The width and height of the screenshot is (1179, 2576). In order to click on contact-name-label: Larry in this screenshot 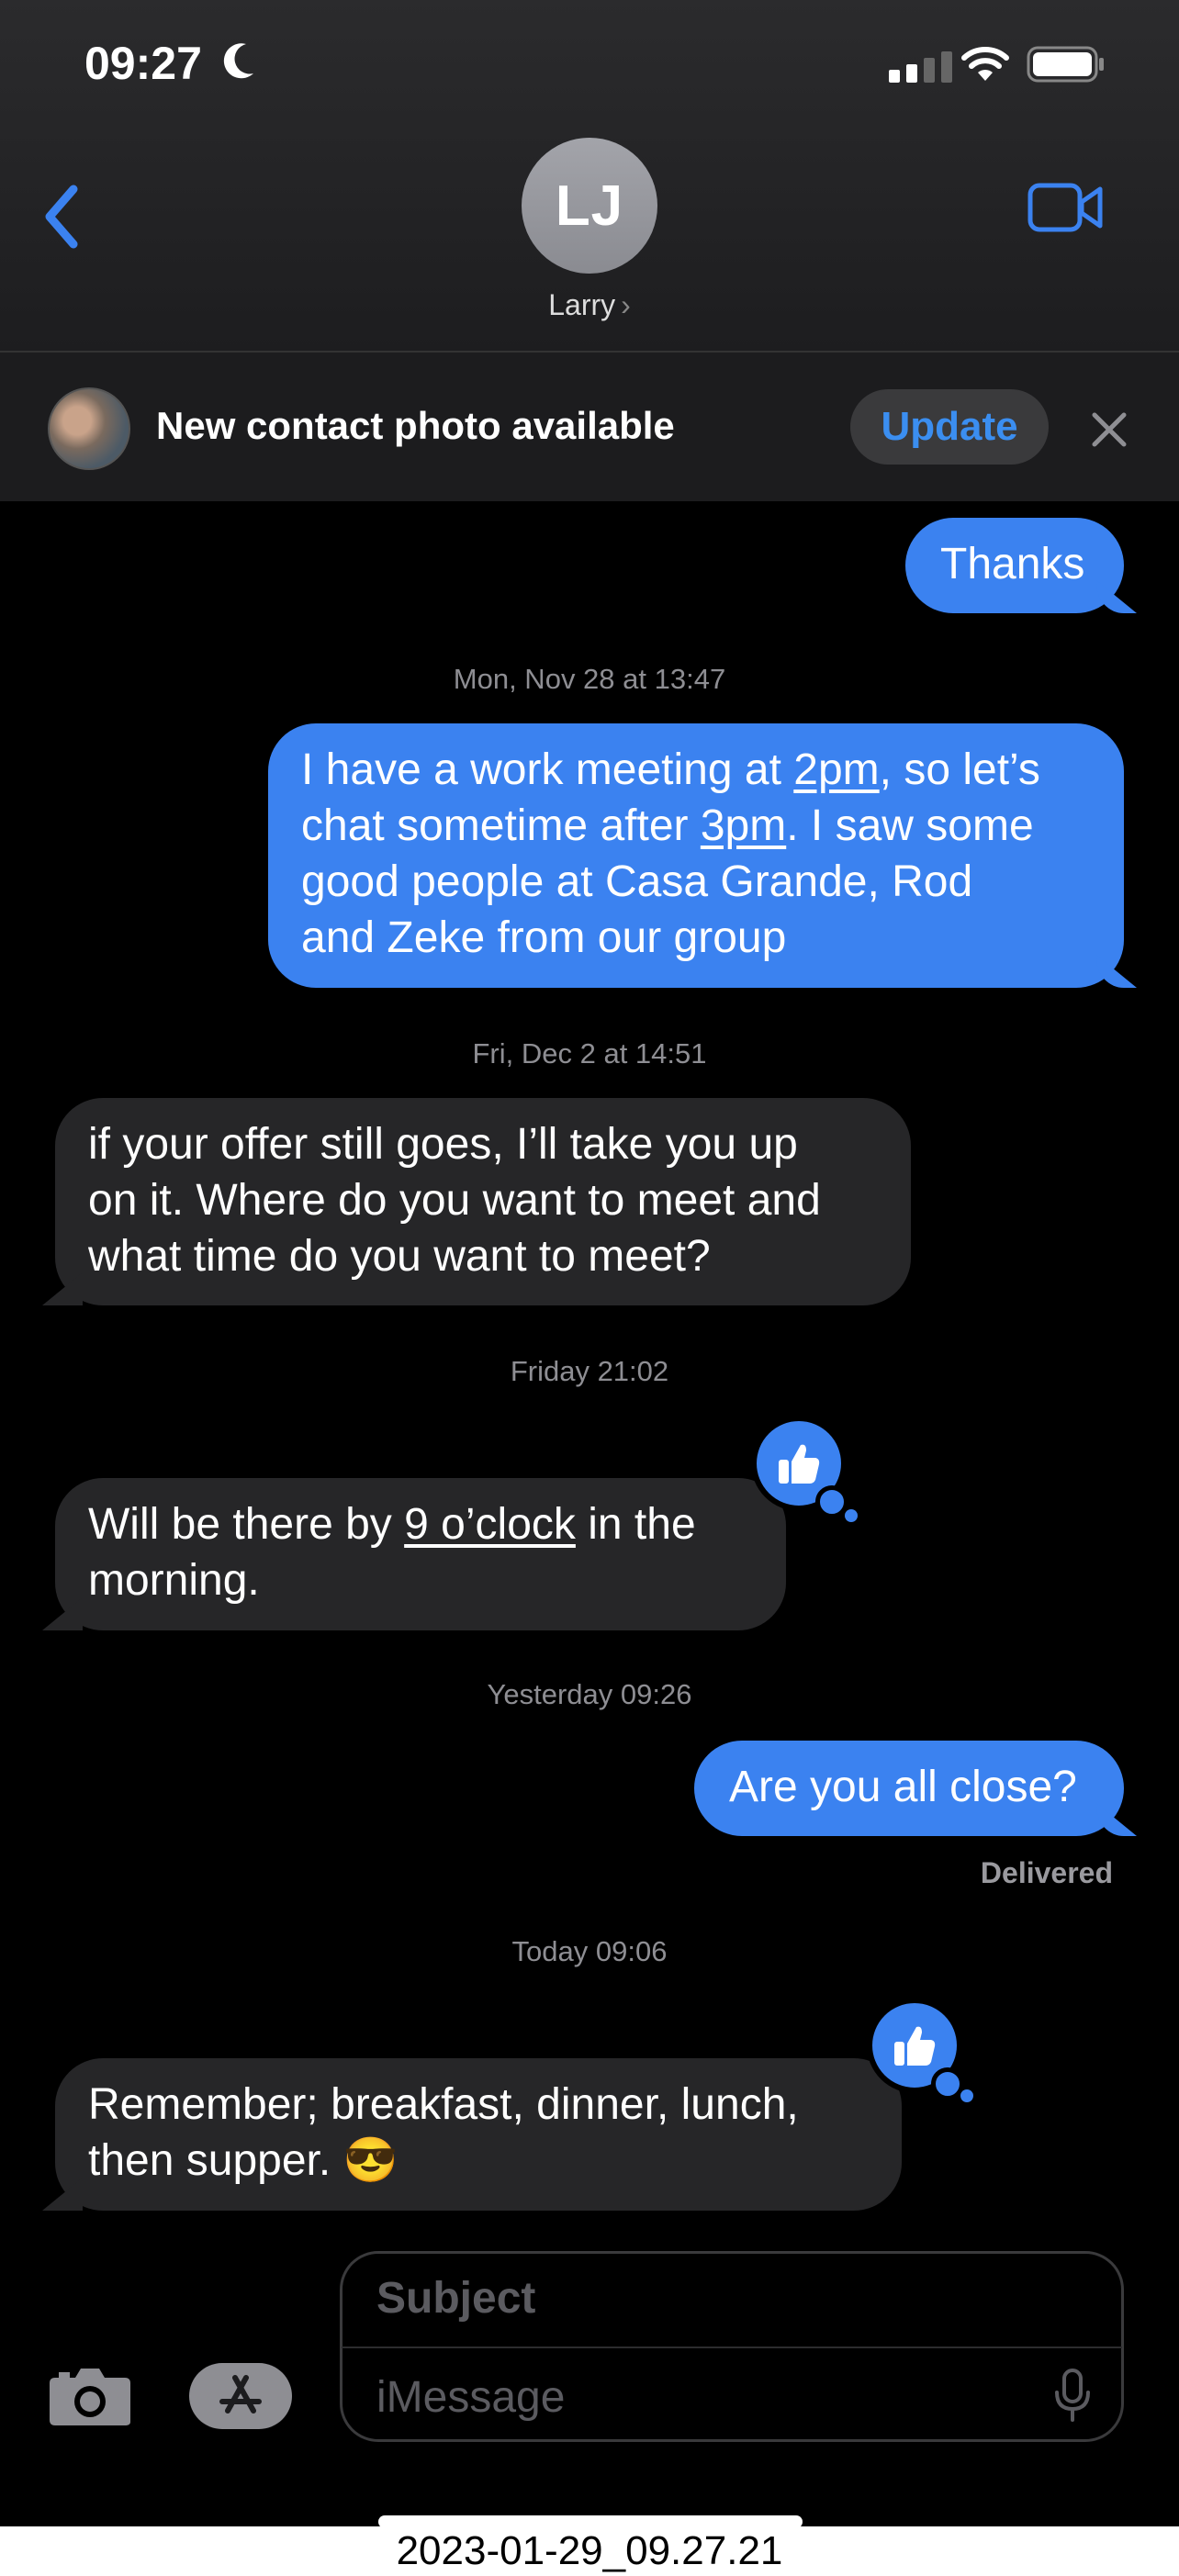, I will do `click(582, 304)`.